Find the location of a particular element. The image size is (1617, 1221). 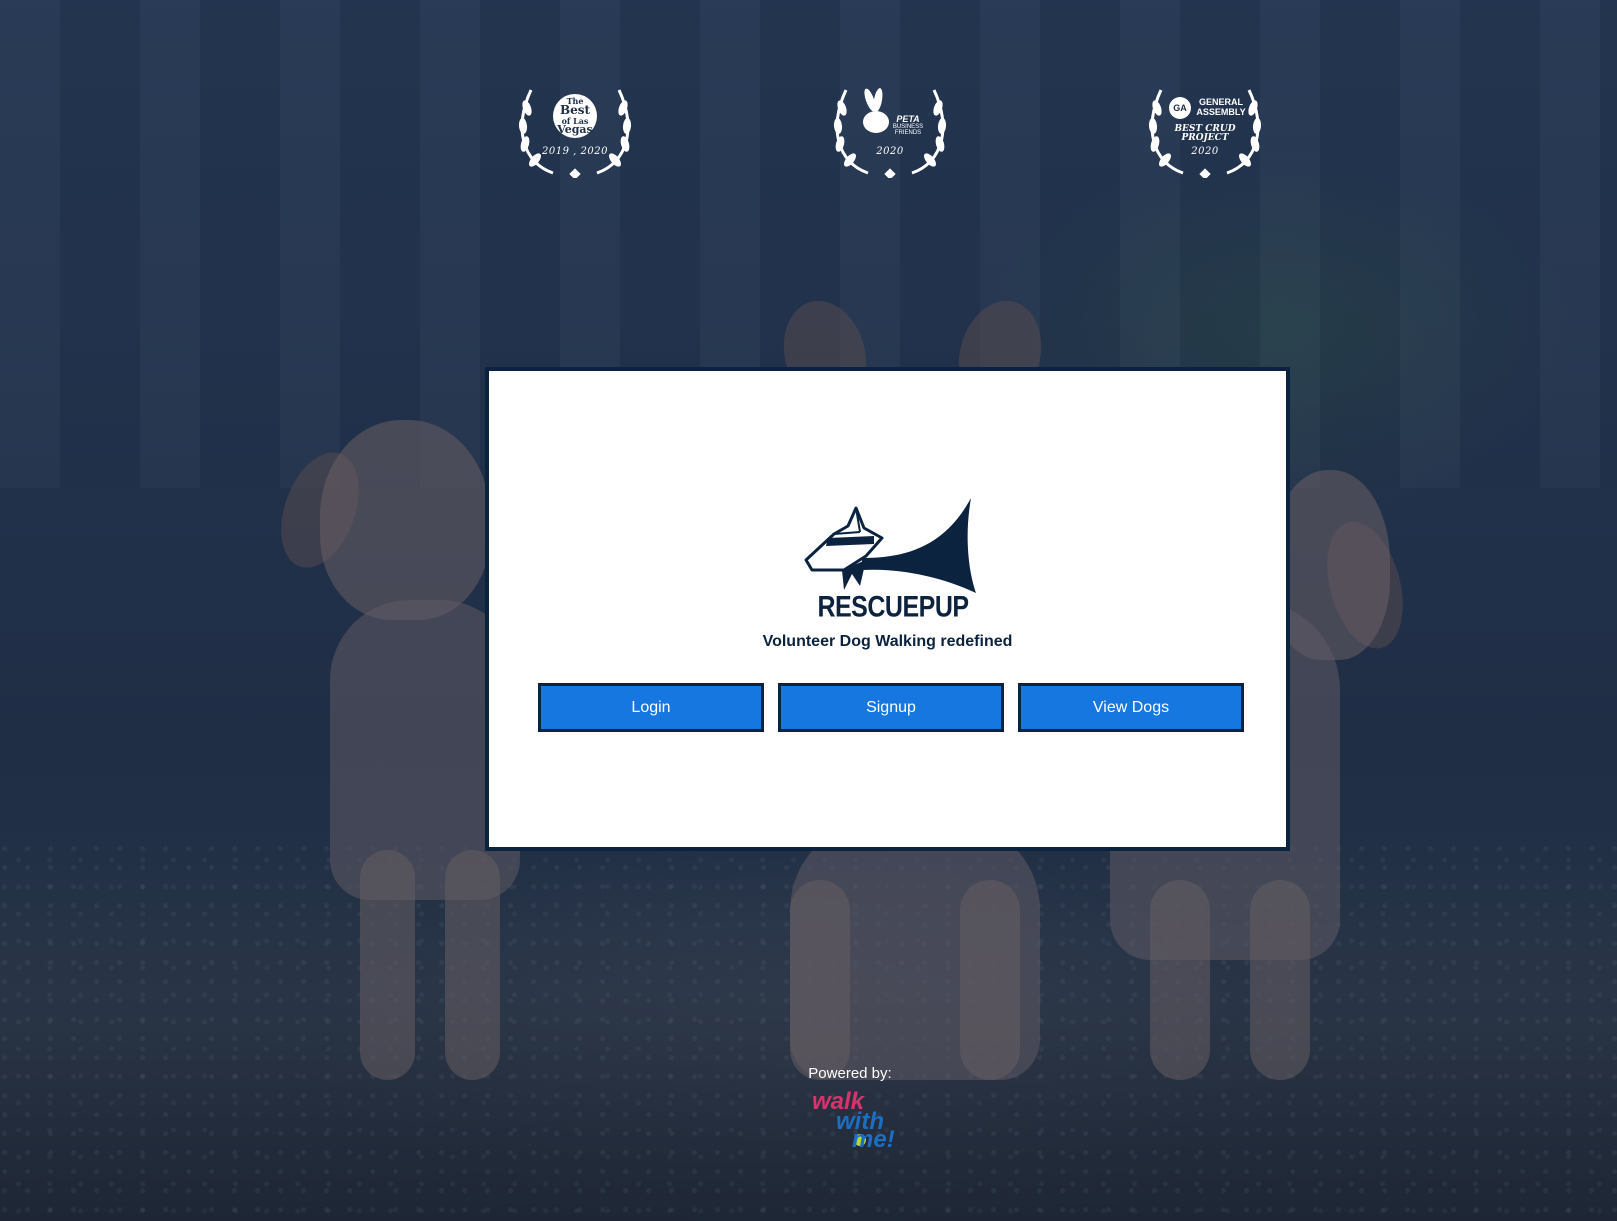

award-badge-las-vegas: The Best of Las Vegas 2019 , 2020 is located at coordinates (575, 128).